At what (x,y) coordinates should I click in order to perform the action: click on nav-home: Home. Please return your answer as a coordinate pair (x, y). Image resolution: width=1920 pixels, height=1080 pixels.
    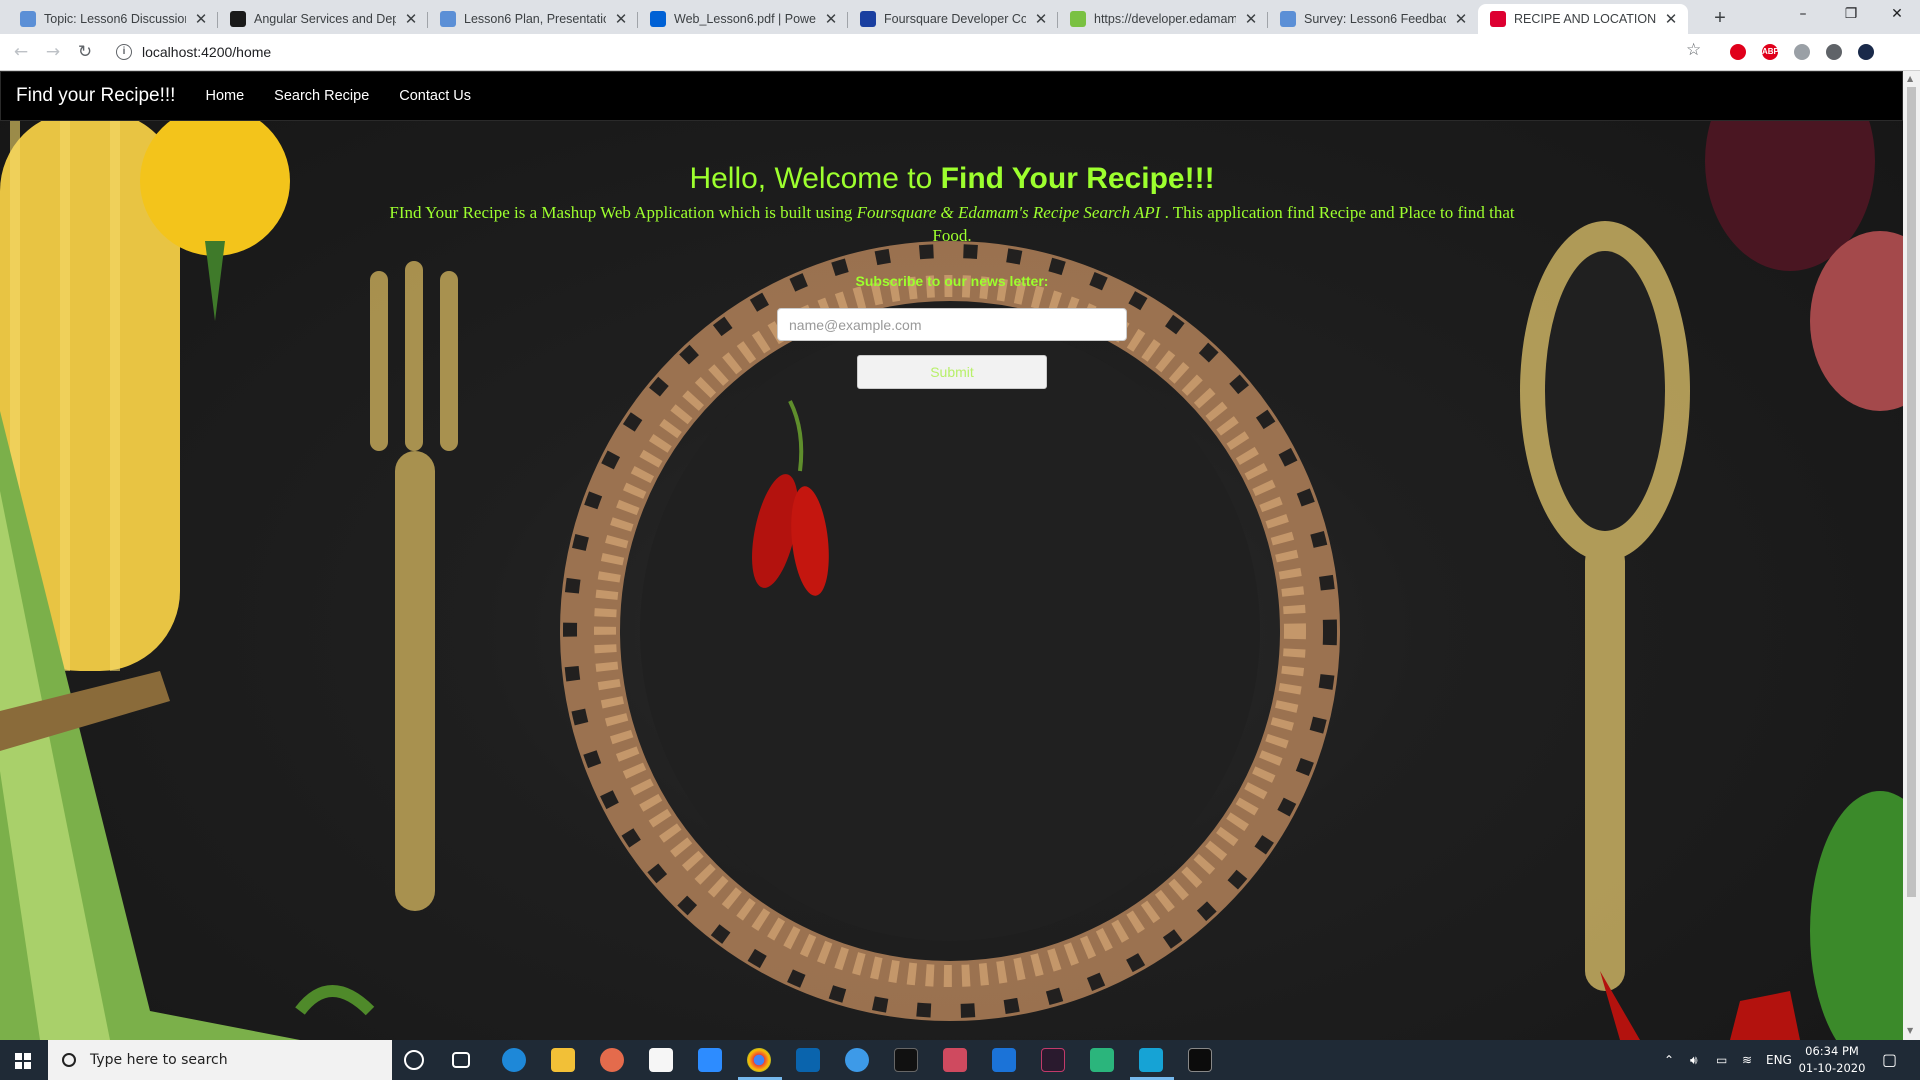
    Looking at the image, I should click on (224, 96).